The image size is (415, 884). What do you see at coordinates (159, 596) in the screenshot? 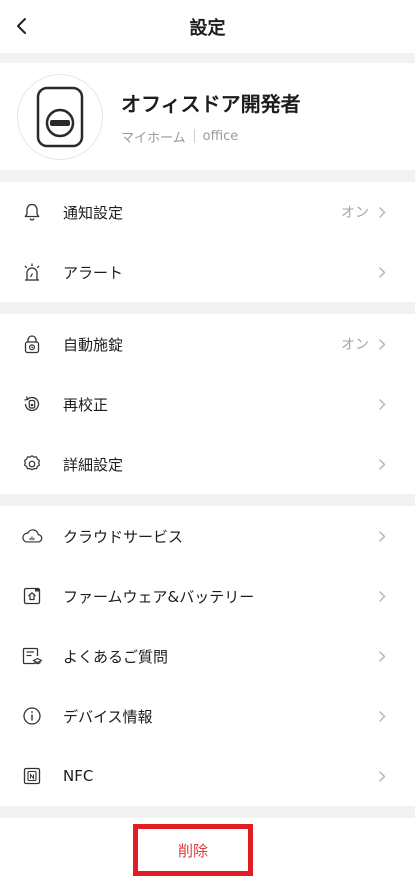
I see `row-label: ファームウェア&バッテリー` at bounding box center [159, 596].